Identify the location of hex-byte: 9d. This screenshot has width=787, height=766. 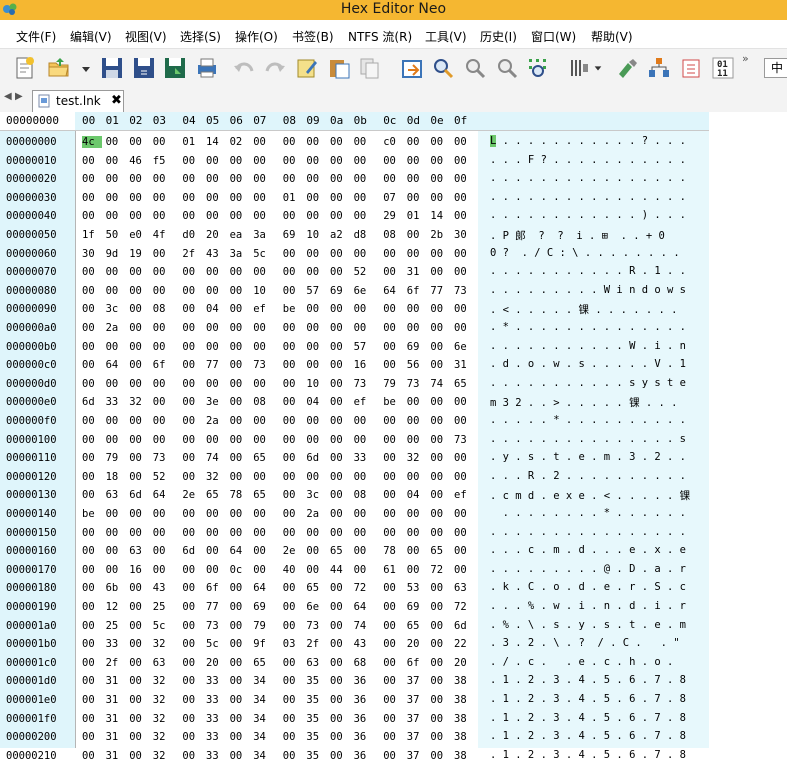
(116, 254).